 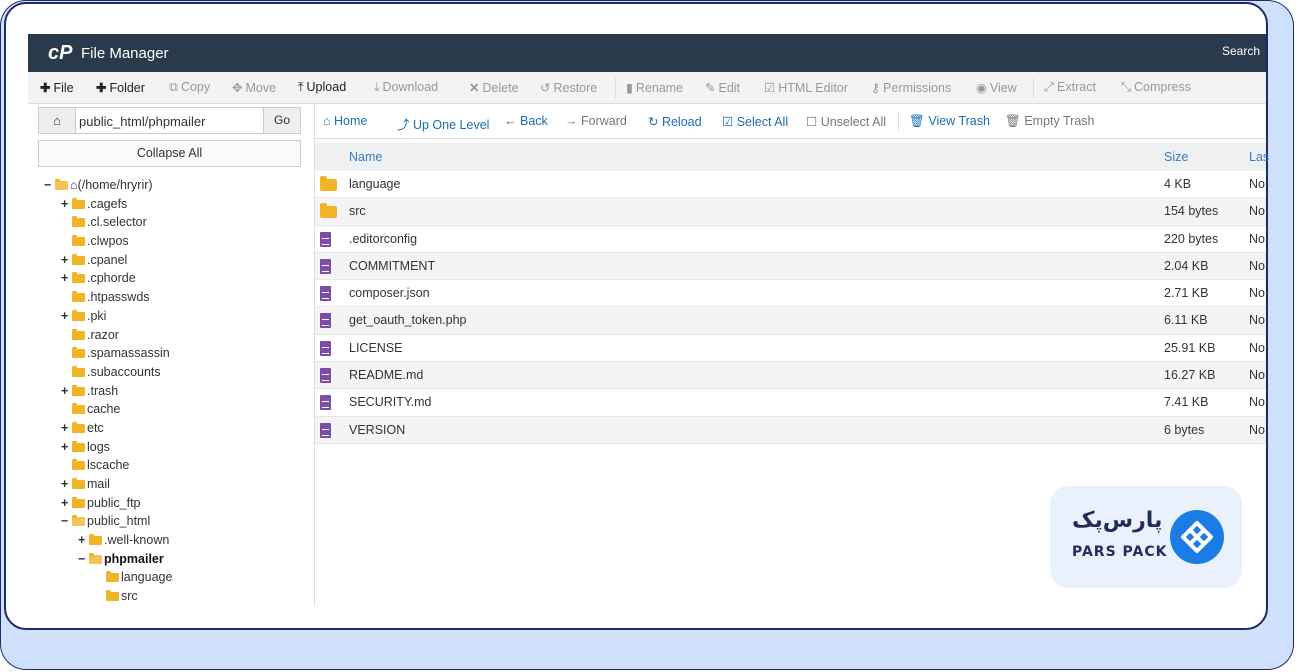 I want to click on table-row: VERSION 6 bytes No, so click(x=790, y=430).